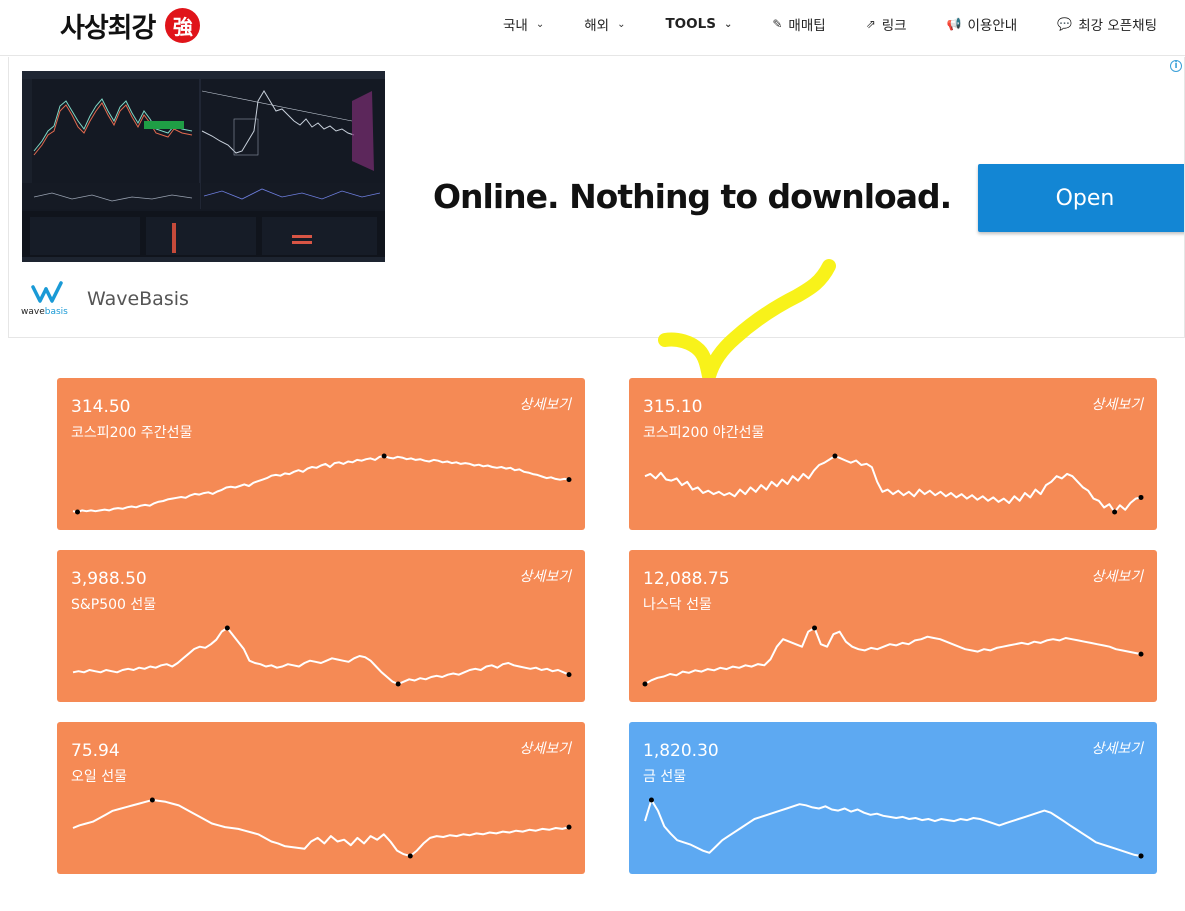 The height and width of the screenshot is (911, 1185). What do you see at coordinates (870, 24) in the screenshot?
I see `external-link-icon: ⇗` at bounding box center [870, 24].